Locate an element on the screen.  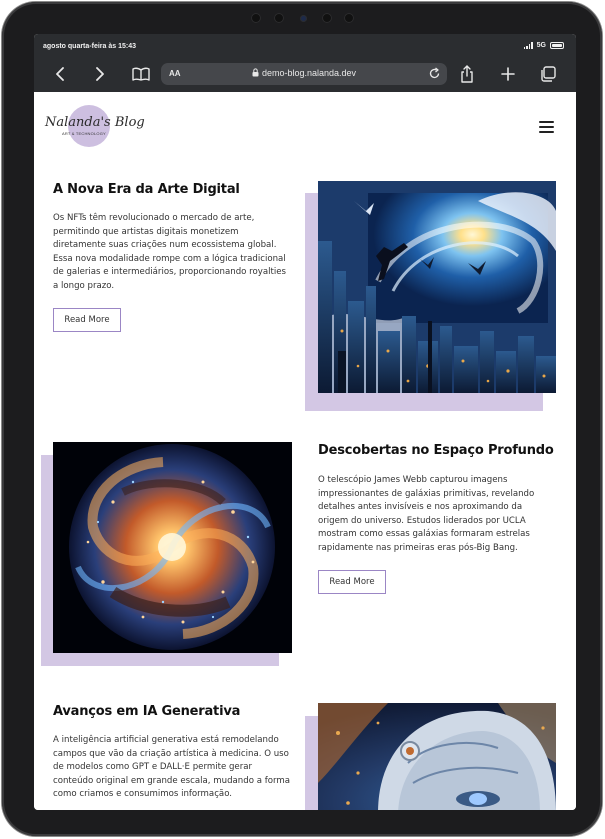
front-camera is located at coordinates (303, 18).